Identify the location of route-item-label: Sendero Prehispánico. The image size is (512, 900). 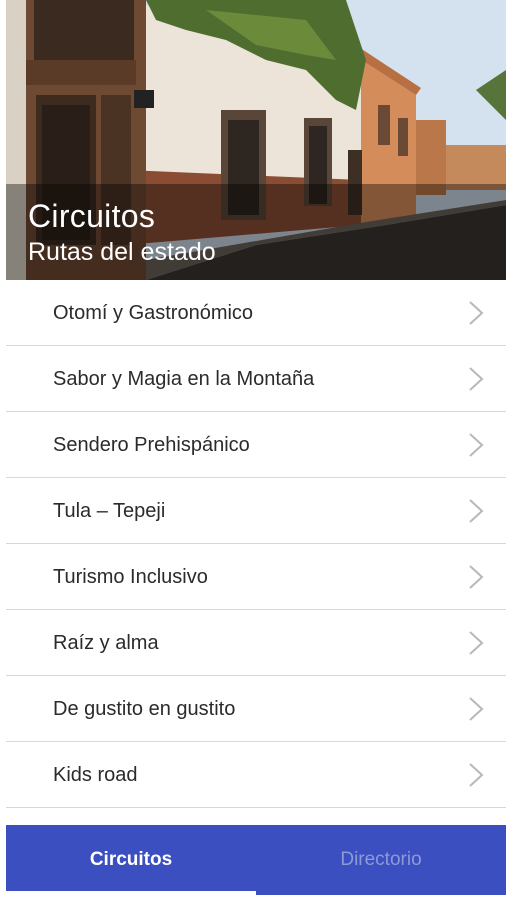
(151, 445).